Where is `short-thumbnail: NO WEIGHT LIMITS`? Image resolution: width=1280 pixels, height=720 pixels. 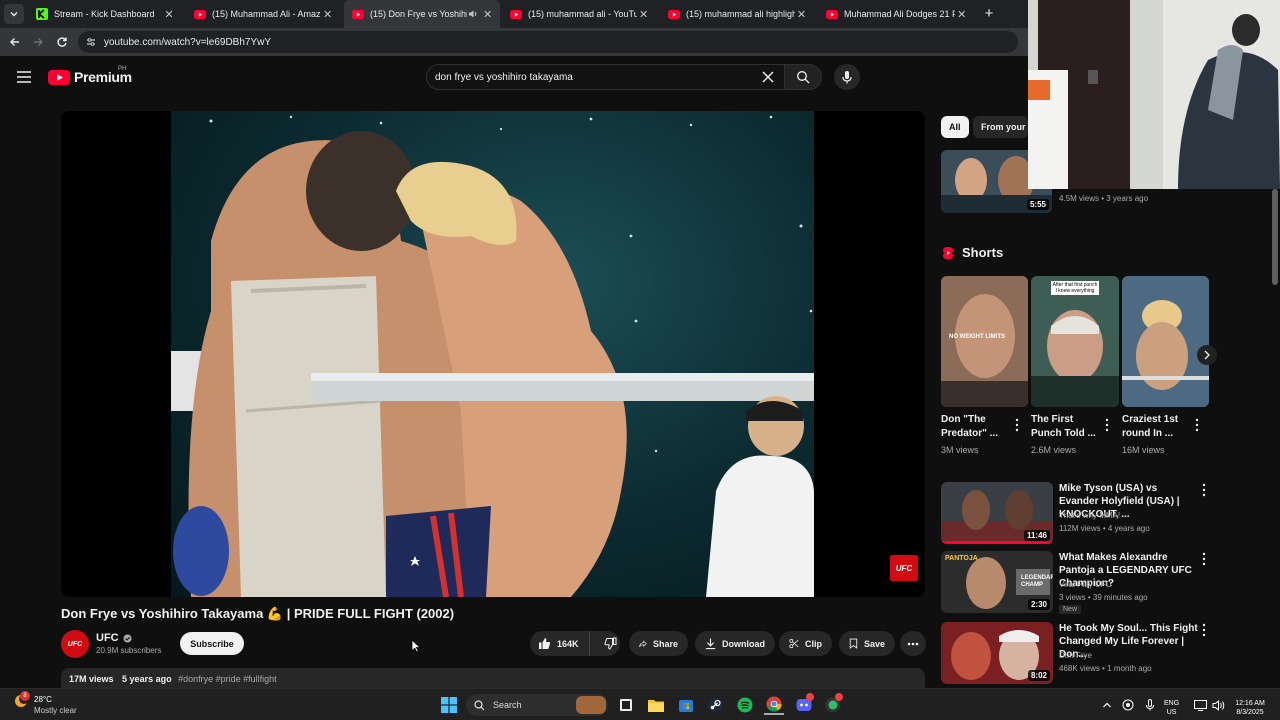 short-thumbnail: NO WEIGHT LIMITS is located at coordinates (984, 341).